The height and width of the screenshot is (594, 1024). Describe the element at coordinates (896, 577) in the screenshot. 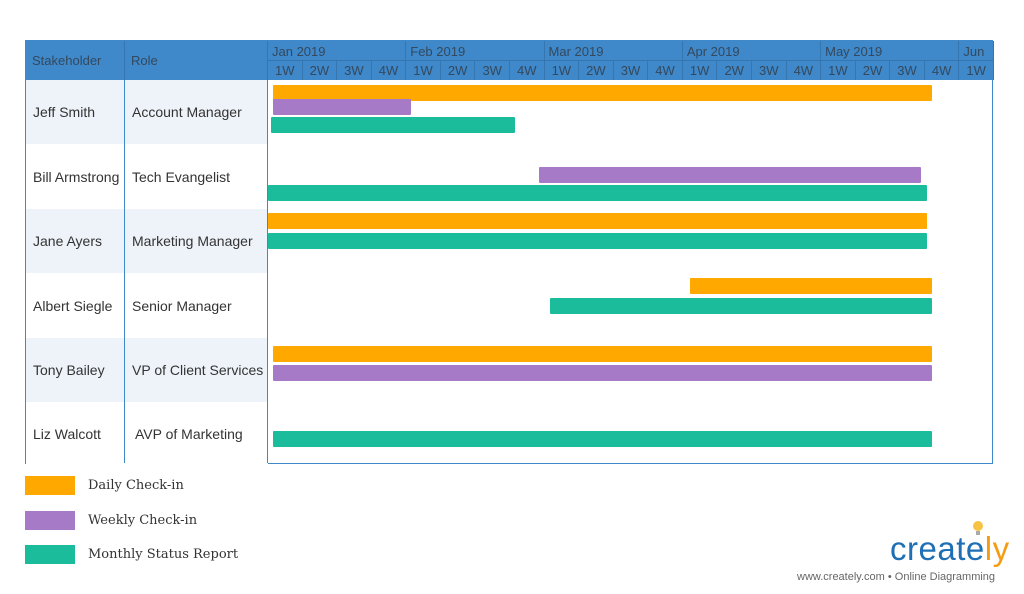

I see `brand-tagline: www.creately.com • Online Diagramming` at that location.